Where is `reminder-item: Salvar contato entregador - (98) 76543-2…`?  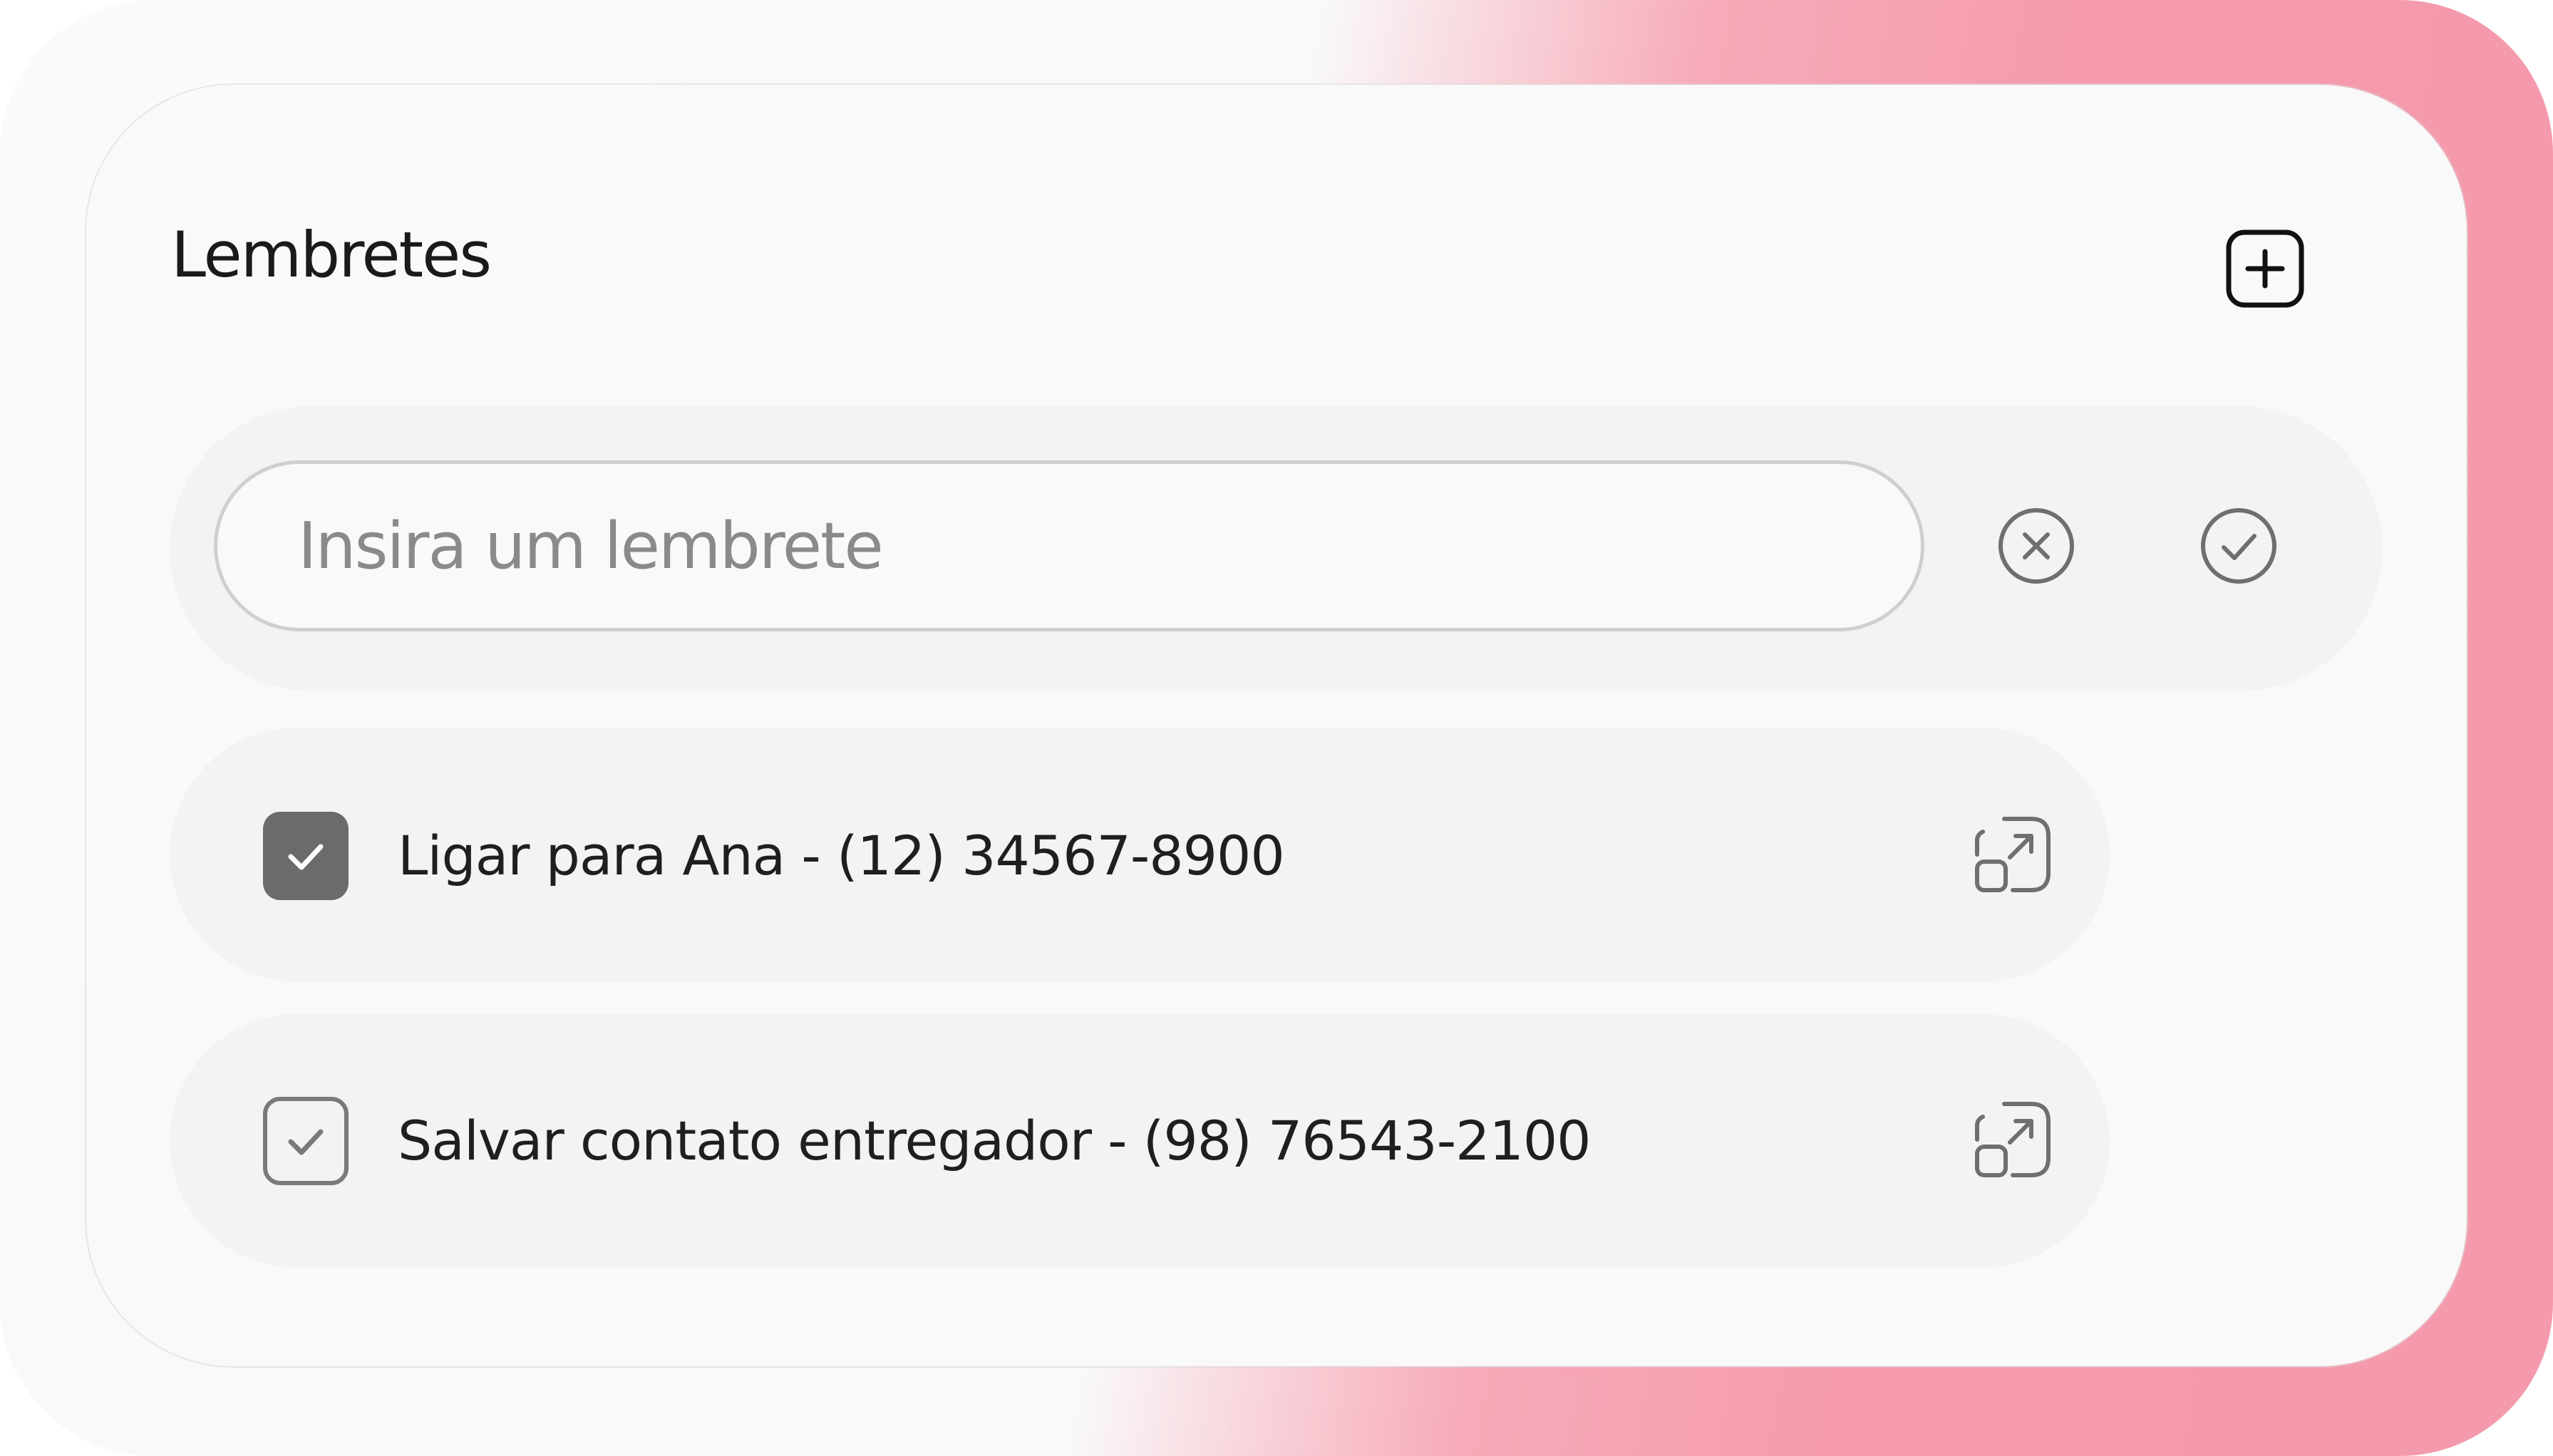 reminder-item: Salvar contato entregador - (98) 76543-2… is located at coordinates (1140, 1141).